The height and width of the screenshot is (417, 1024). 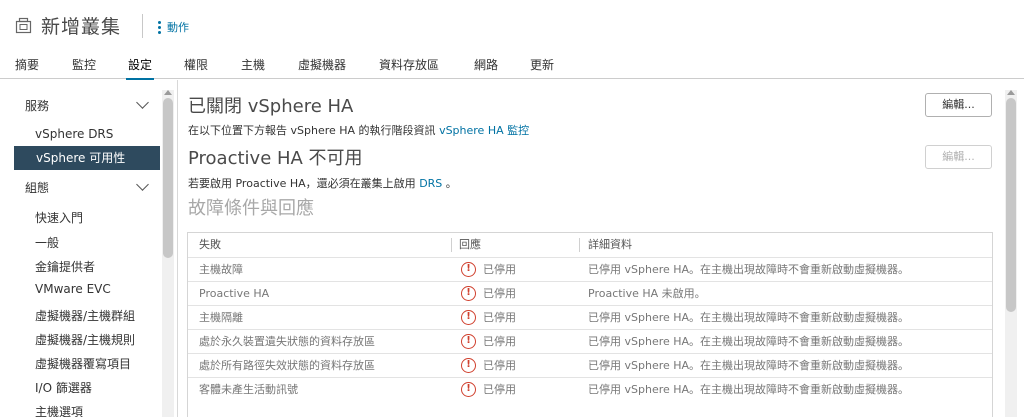 What do you see at coordinates (271, 106) in the screenshot?
I see `ha-status-title: 已關閉 vSphere HA` at bounding box center [271, 106].